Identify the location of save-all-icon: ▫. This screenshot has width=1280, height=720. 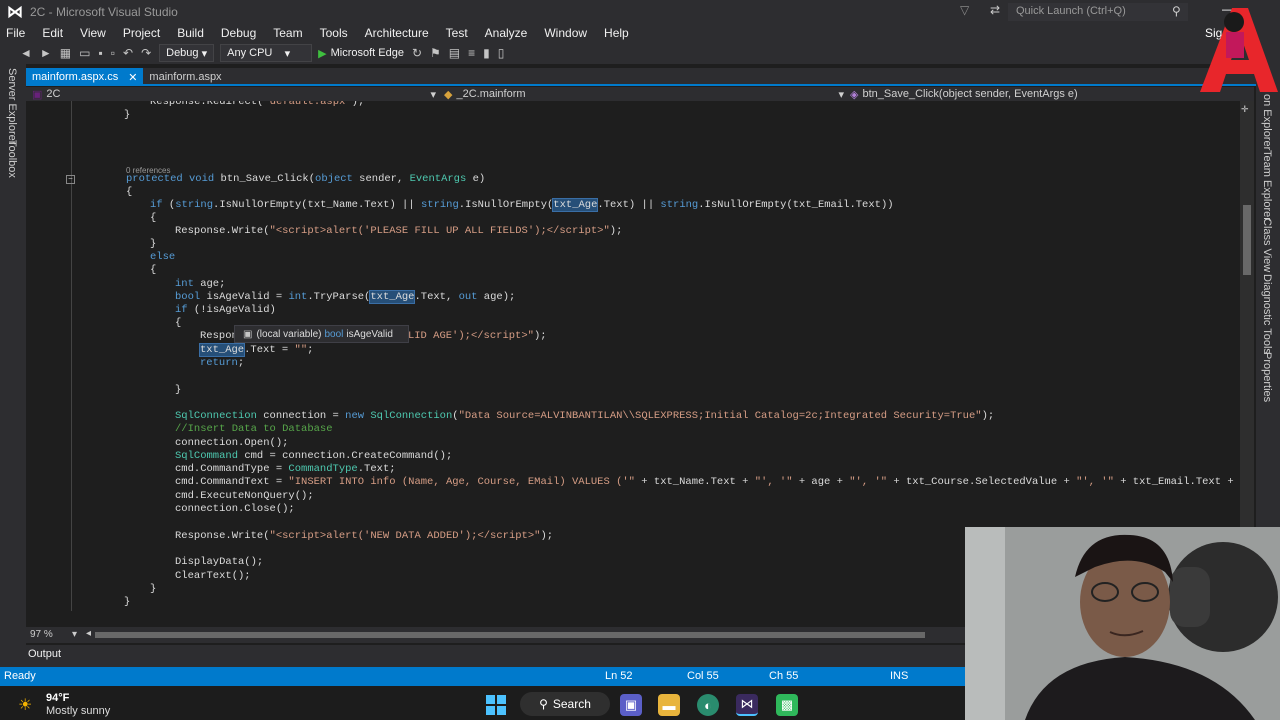
(113, 53).